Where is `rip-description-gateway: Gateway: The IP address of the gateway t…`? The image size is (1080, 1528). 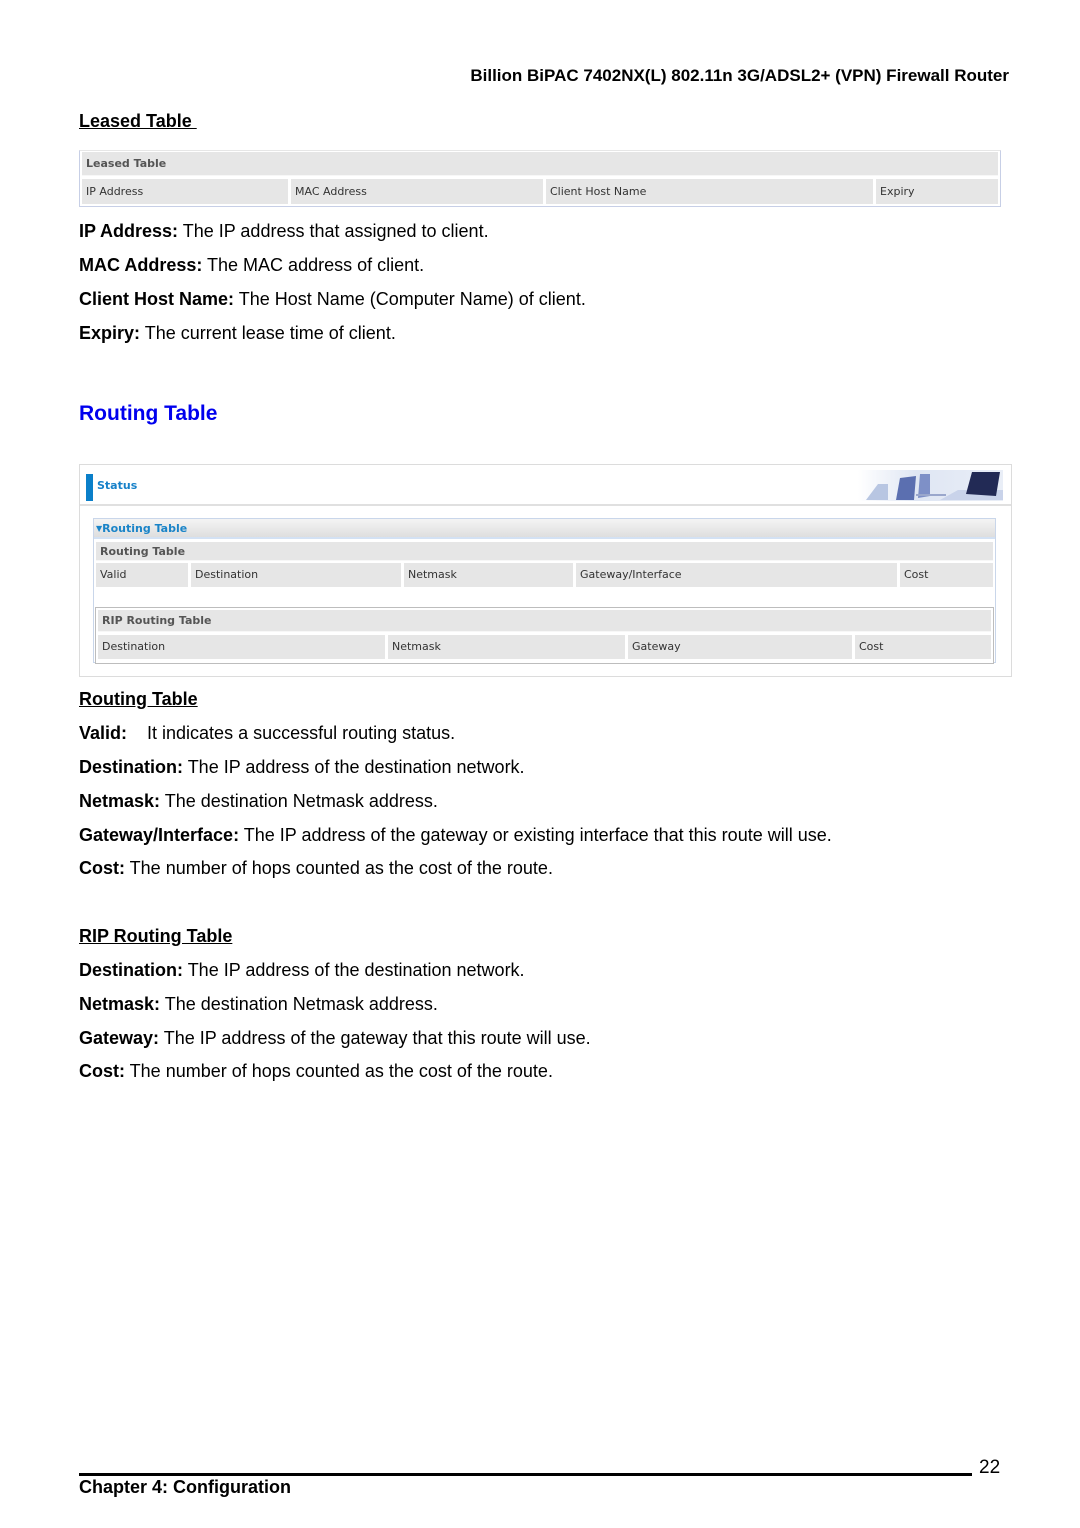
rip-description-gateway: Gateway: The IP address of the gateway t… is located at coordinates (335, 1038).